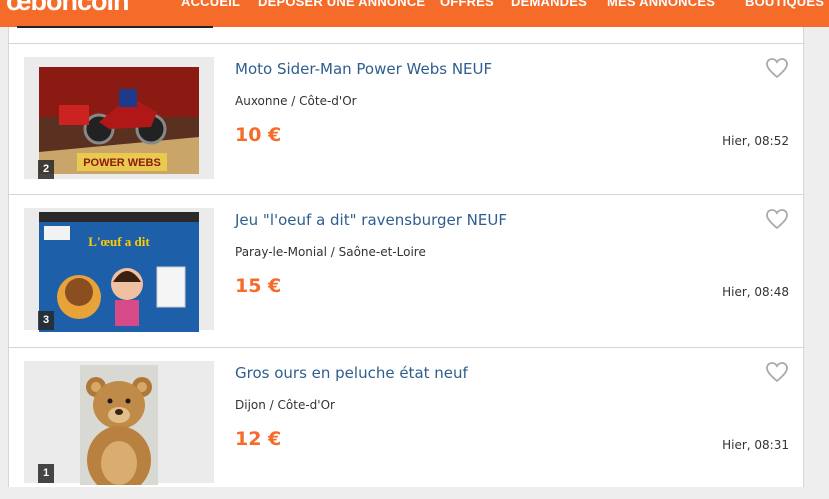 This screenshot has height=499, width=829. Describe the element at coordinates (67, 8) in the screenshot. I see `site-logo: œboncoin` at that location.